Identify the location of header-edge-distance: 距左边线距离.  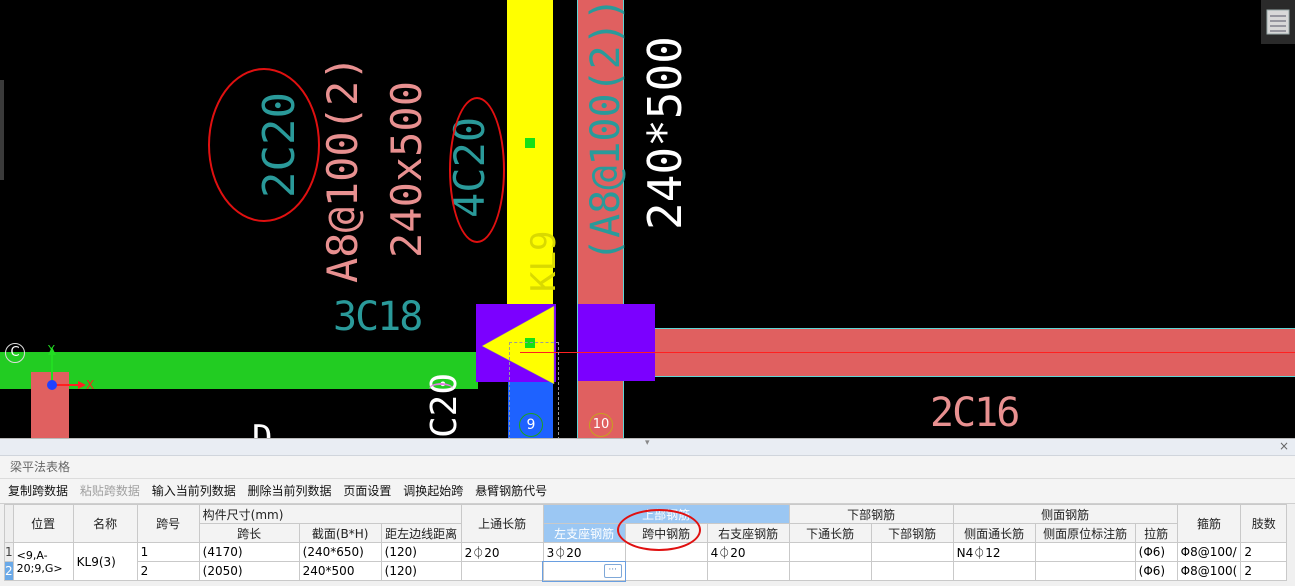
(421, 533).